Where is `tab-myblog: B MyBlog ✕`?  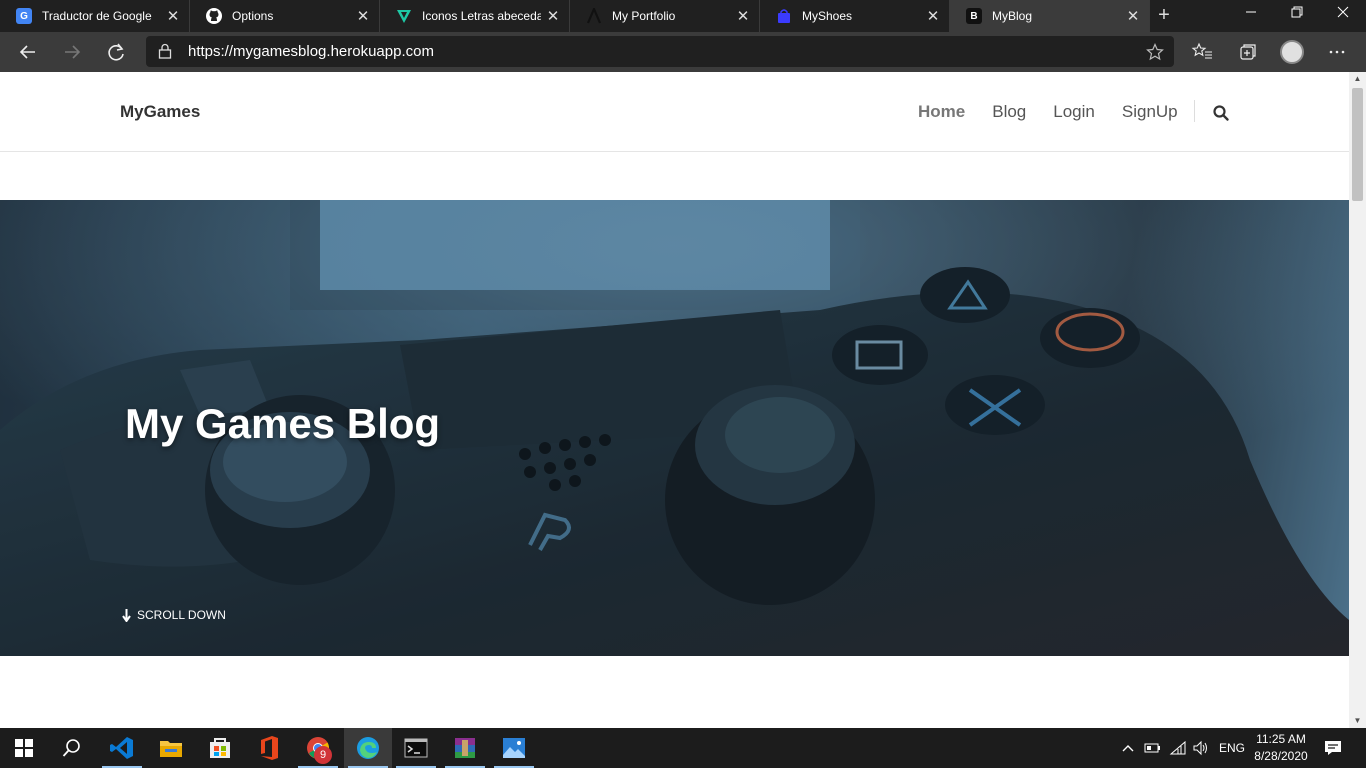
tab-myblog: B MyBlog ✕ is located at coordinates (1050, 16).